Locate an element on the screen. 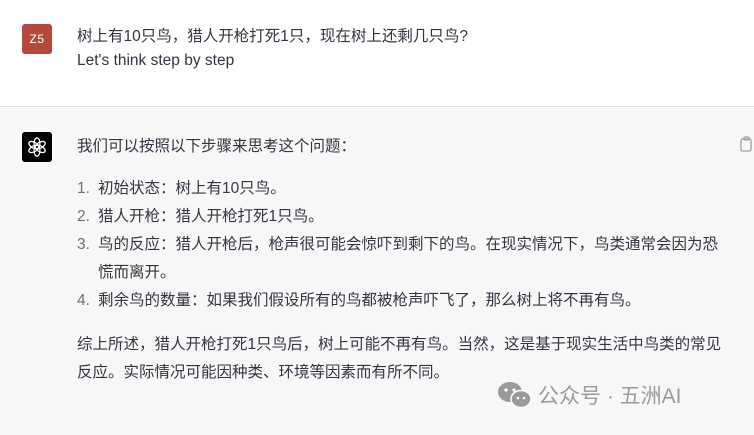  user-avatar: Z5 is located at coordinates (37, 39).